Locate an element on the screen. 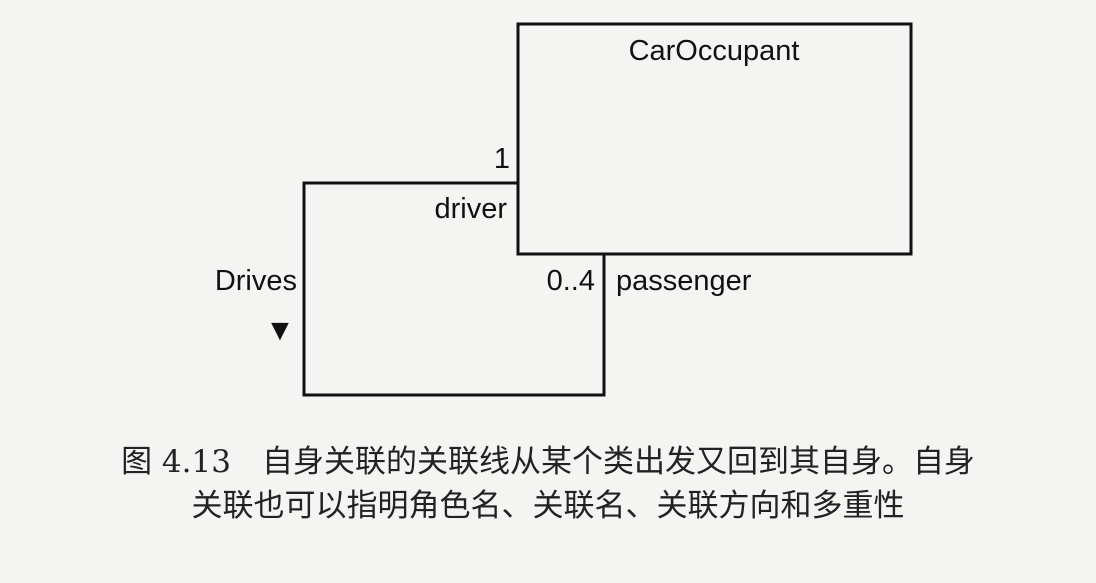 The image size is (1096, 583). driver-multiplicity: 1 is located at coordinates (502, 159).